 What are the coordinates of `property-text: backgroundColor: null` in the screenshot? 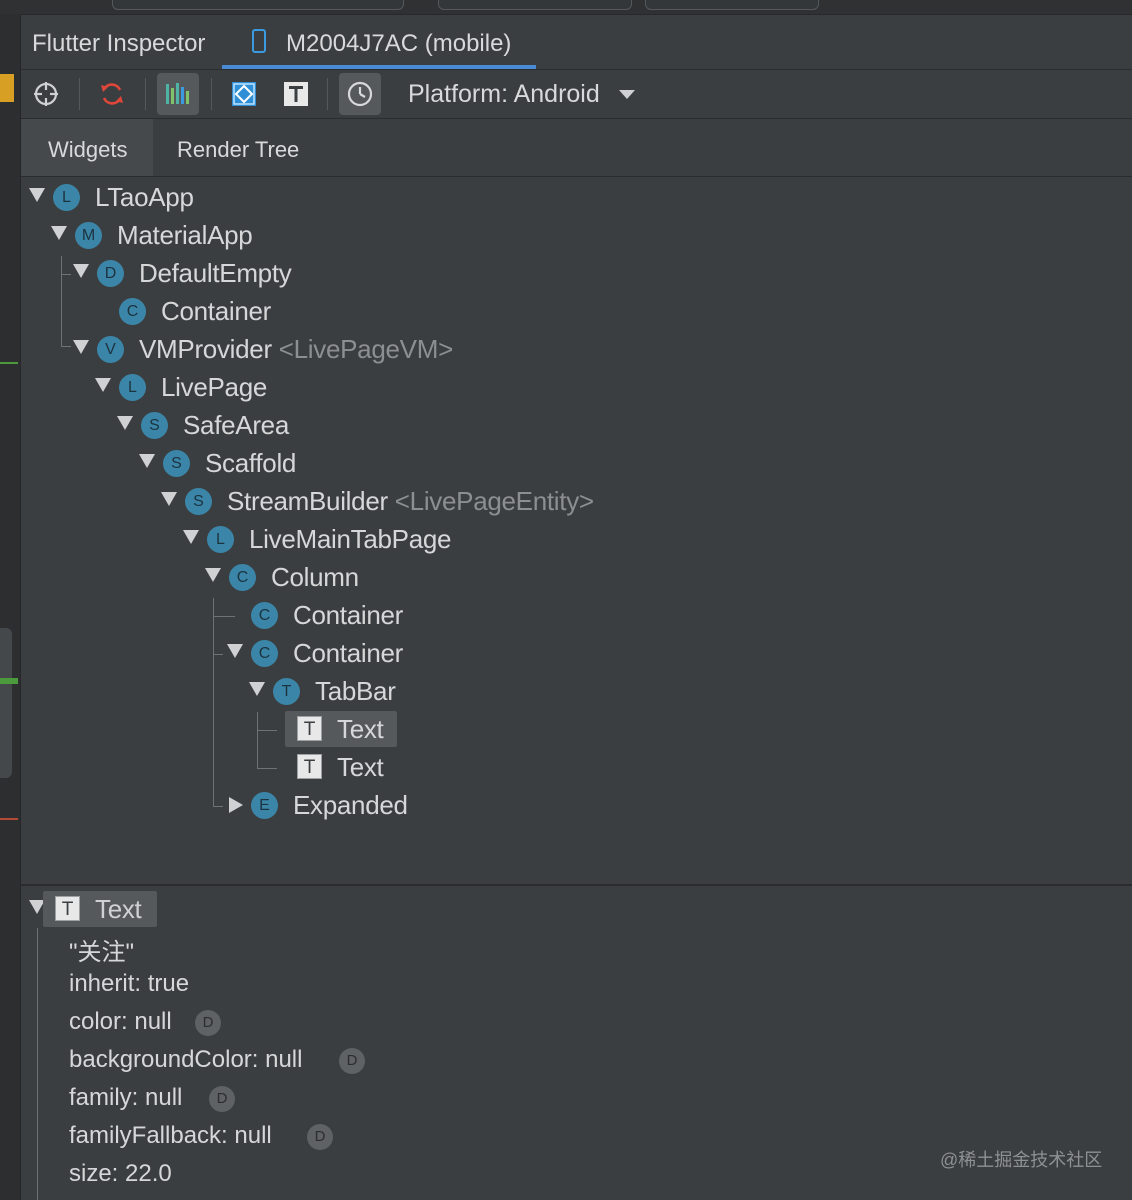 It's located at (186, 1059).